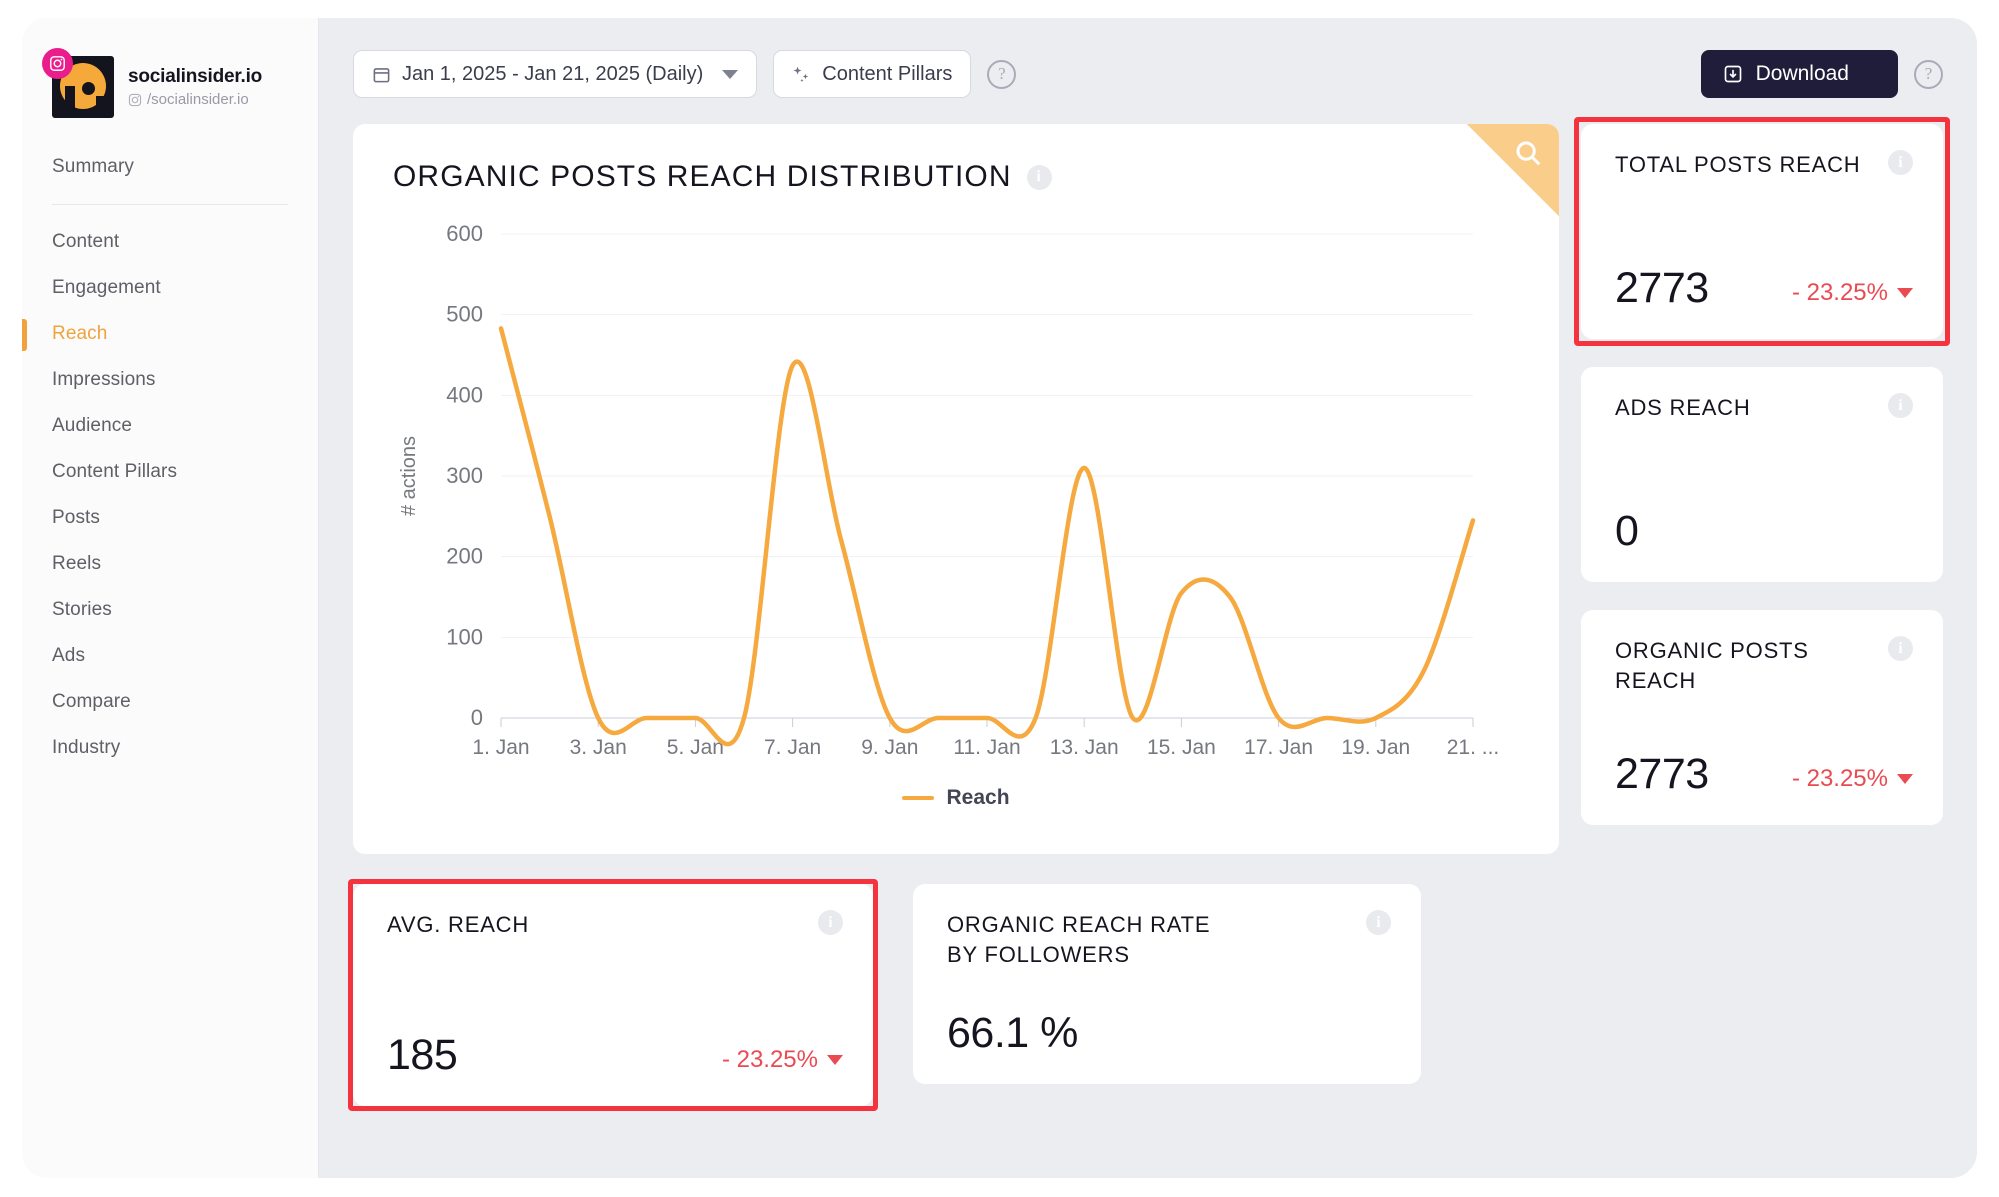 Image resolution: width=1999 pixels, height=1197 pixels. Describe the element at coordinates (1662, 288) in the screenshot. I see `kpi-value-total-posts-reach: 2773` at that location.